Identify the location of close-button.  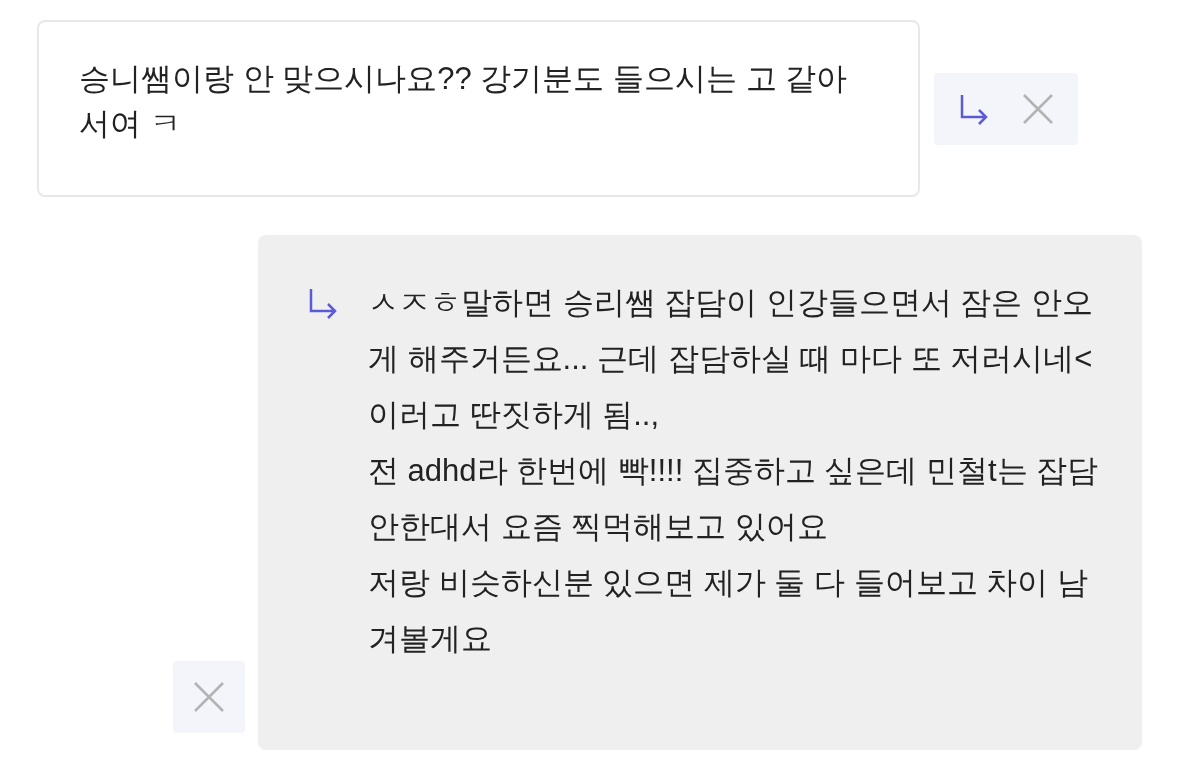
(209, 697).